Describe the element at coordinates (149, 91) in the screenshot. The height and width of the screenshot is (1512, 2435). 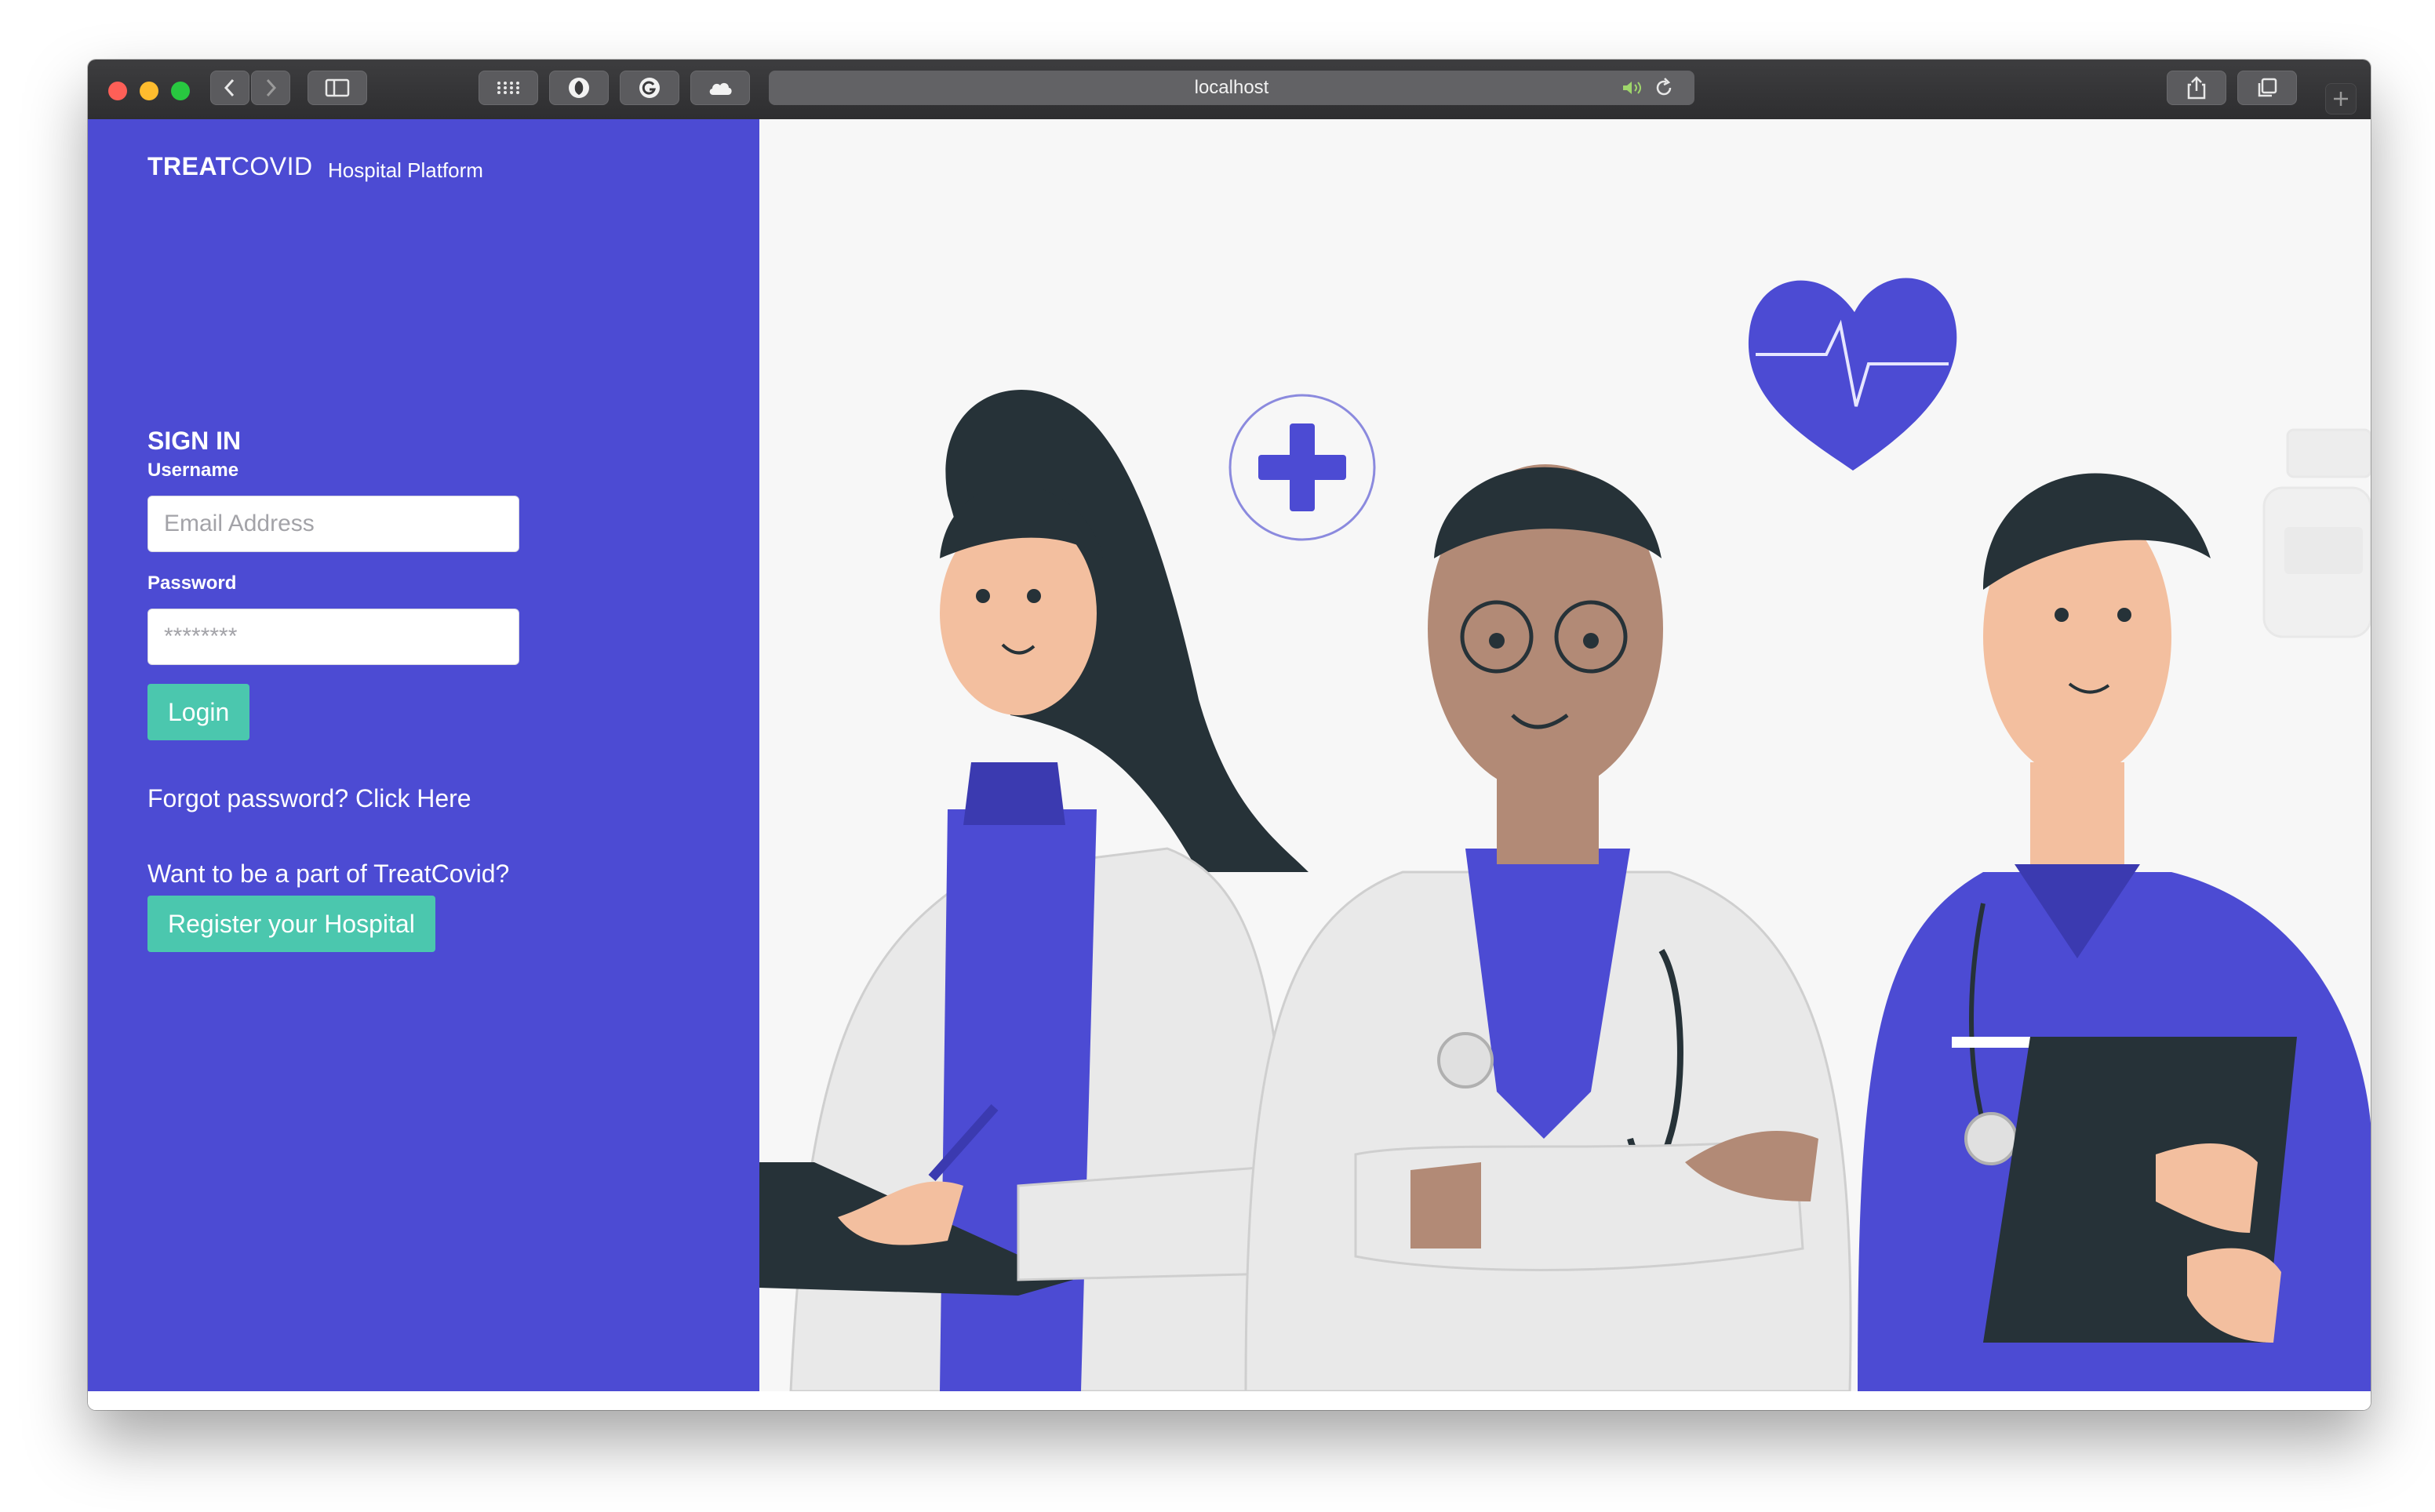
I see `minimize-window-button` at that location.